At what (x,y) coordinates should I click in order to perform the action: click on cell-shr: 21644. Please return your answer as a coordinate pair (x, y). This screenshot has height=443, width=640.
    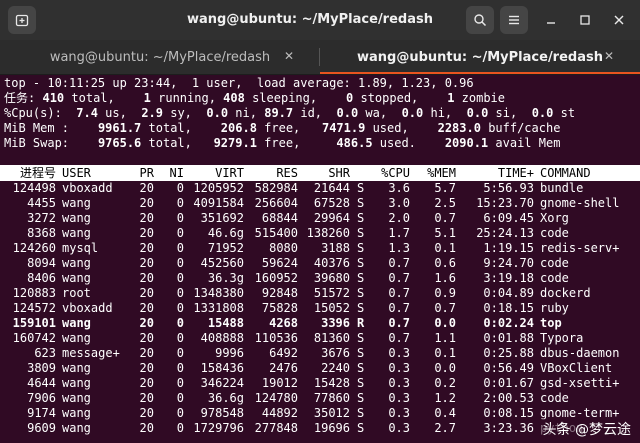
    Looking at the image, I should click on (331, 188).